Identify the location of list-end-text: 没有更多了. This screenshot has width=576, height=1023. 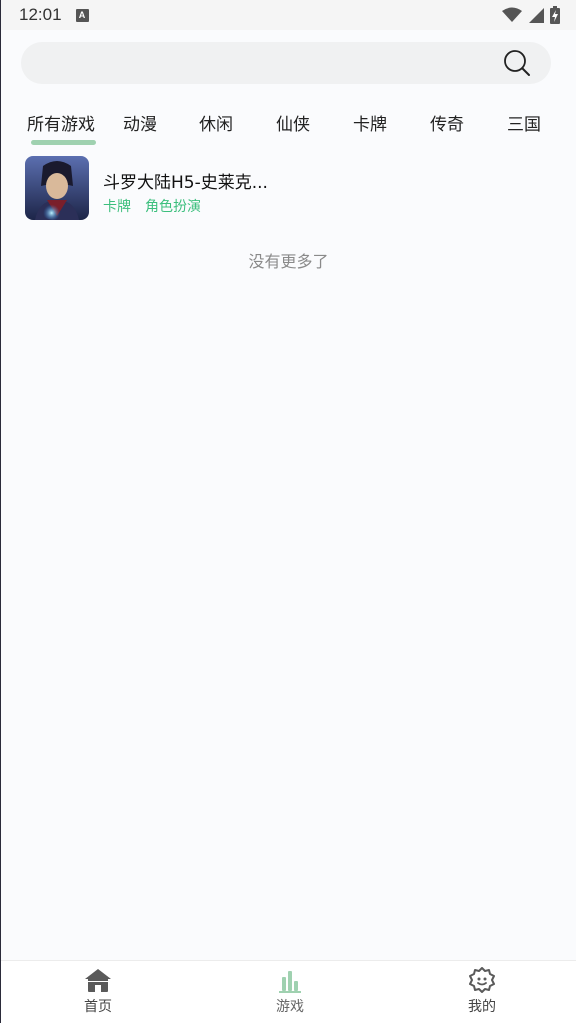
(288, 261).